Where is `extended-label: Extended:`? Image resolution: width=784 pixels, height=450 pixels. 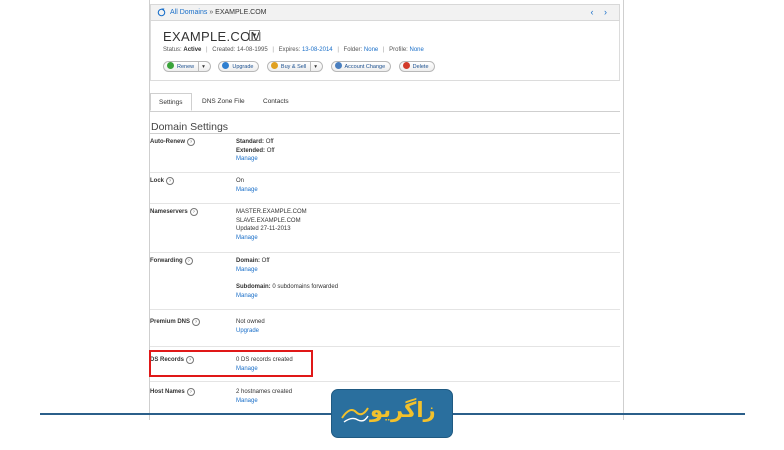
extended-label: Extended: is located at coordinates (251, 150).